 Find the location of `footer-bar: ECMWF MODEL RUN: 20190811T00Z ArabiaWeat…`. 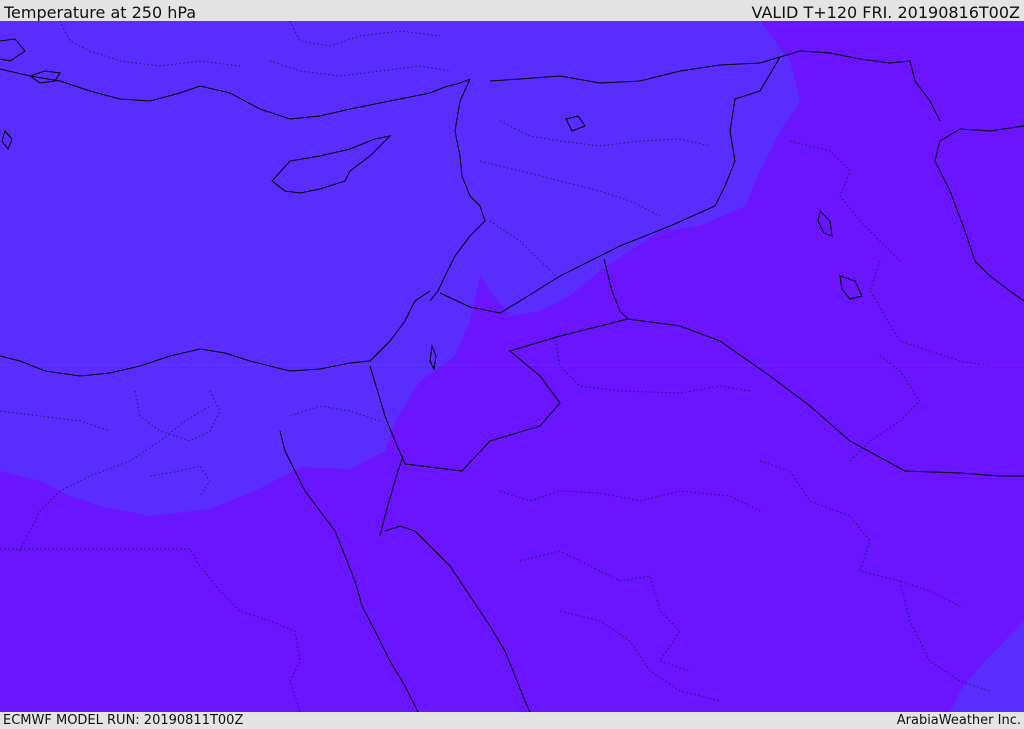

footer-bar: ECMWF MODEL RUN: 20190811T00Z ArabiaWeat… is located at coordinates (512, 720).